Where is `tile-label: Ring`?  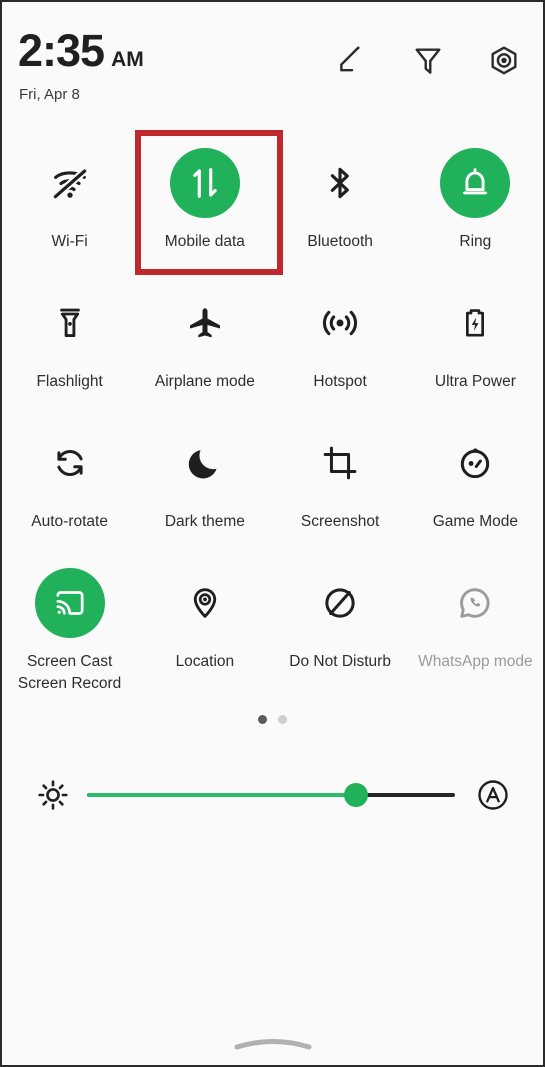
tile-label: Ring is located at coordinates (475, 241).